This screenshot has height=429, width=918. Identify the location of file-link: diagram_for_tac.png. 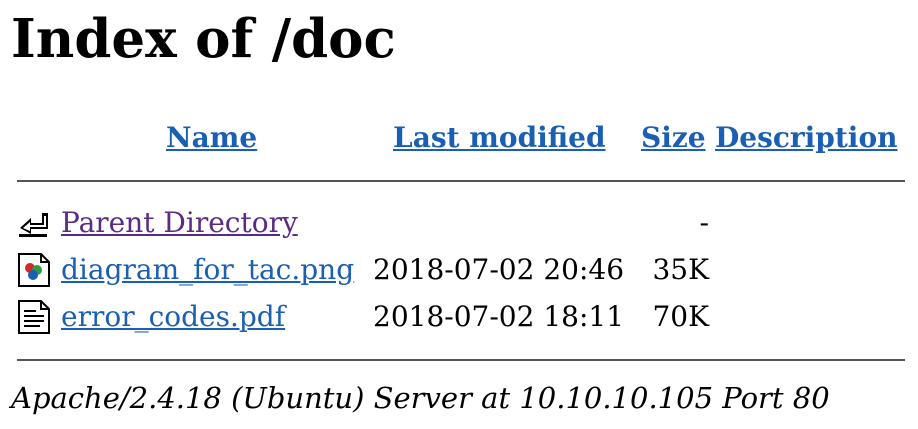
(207, 270).